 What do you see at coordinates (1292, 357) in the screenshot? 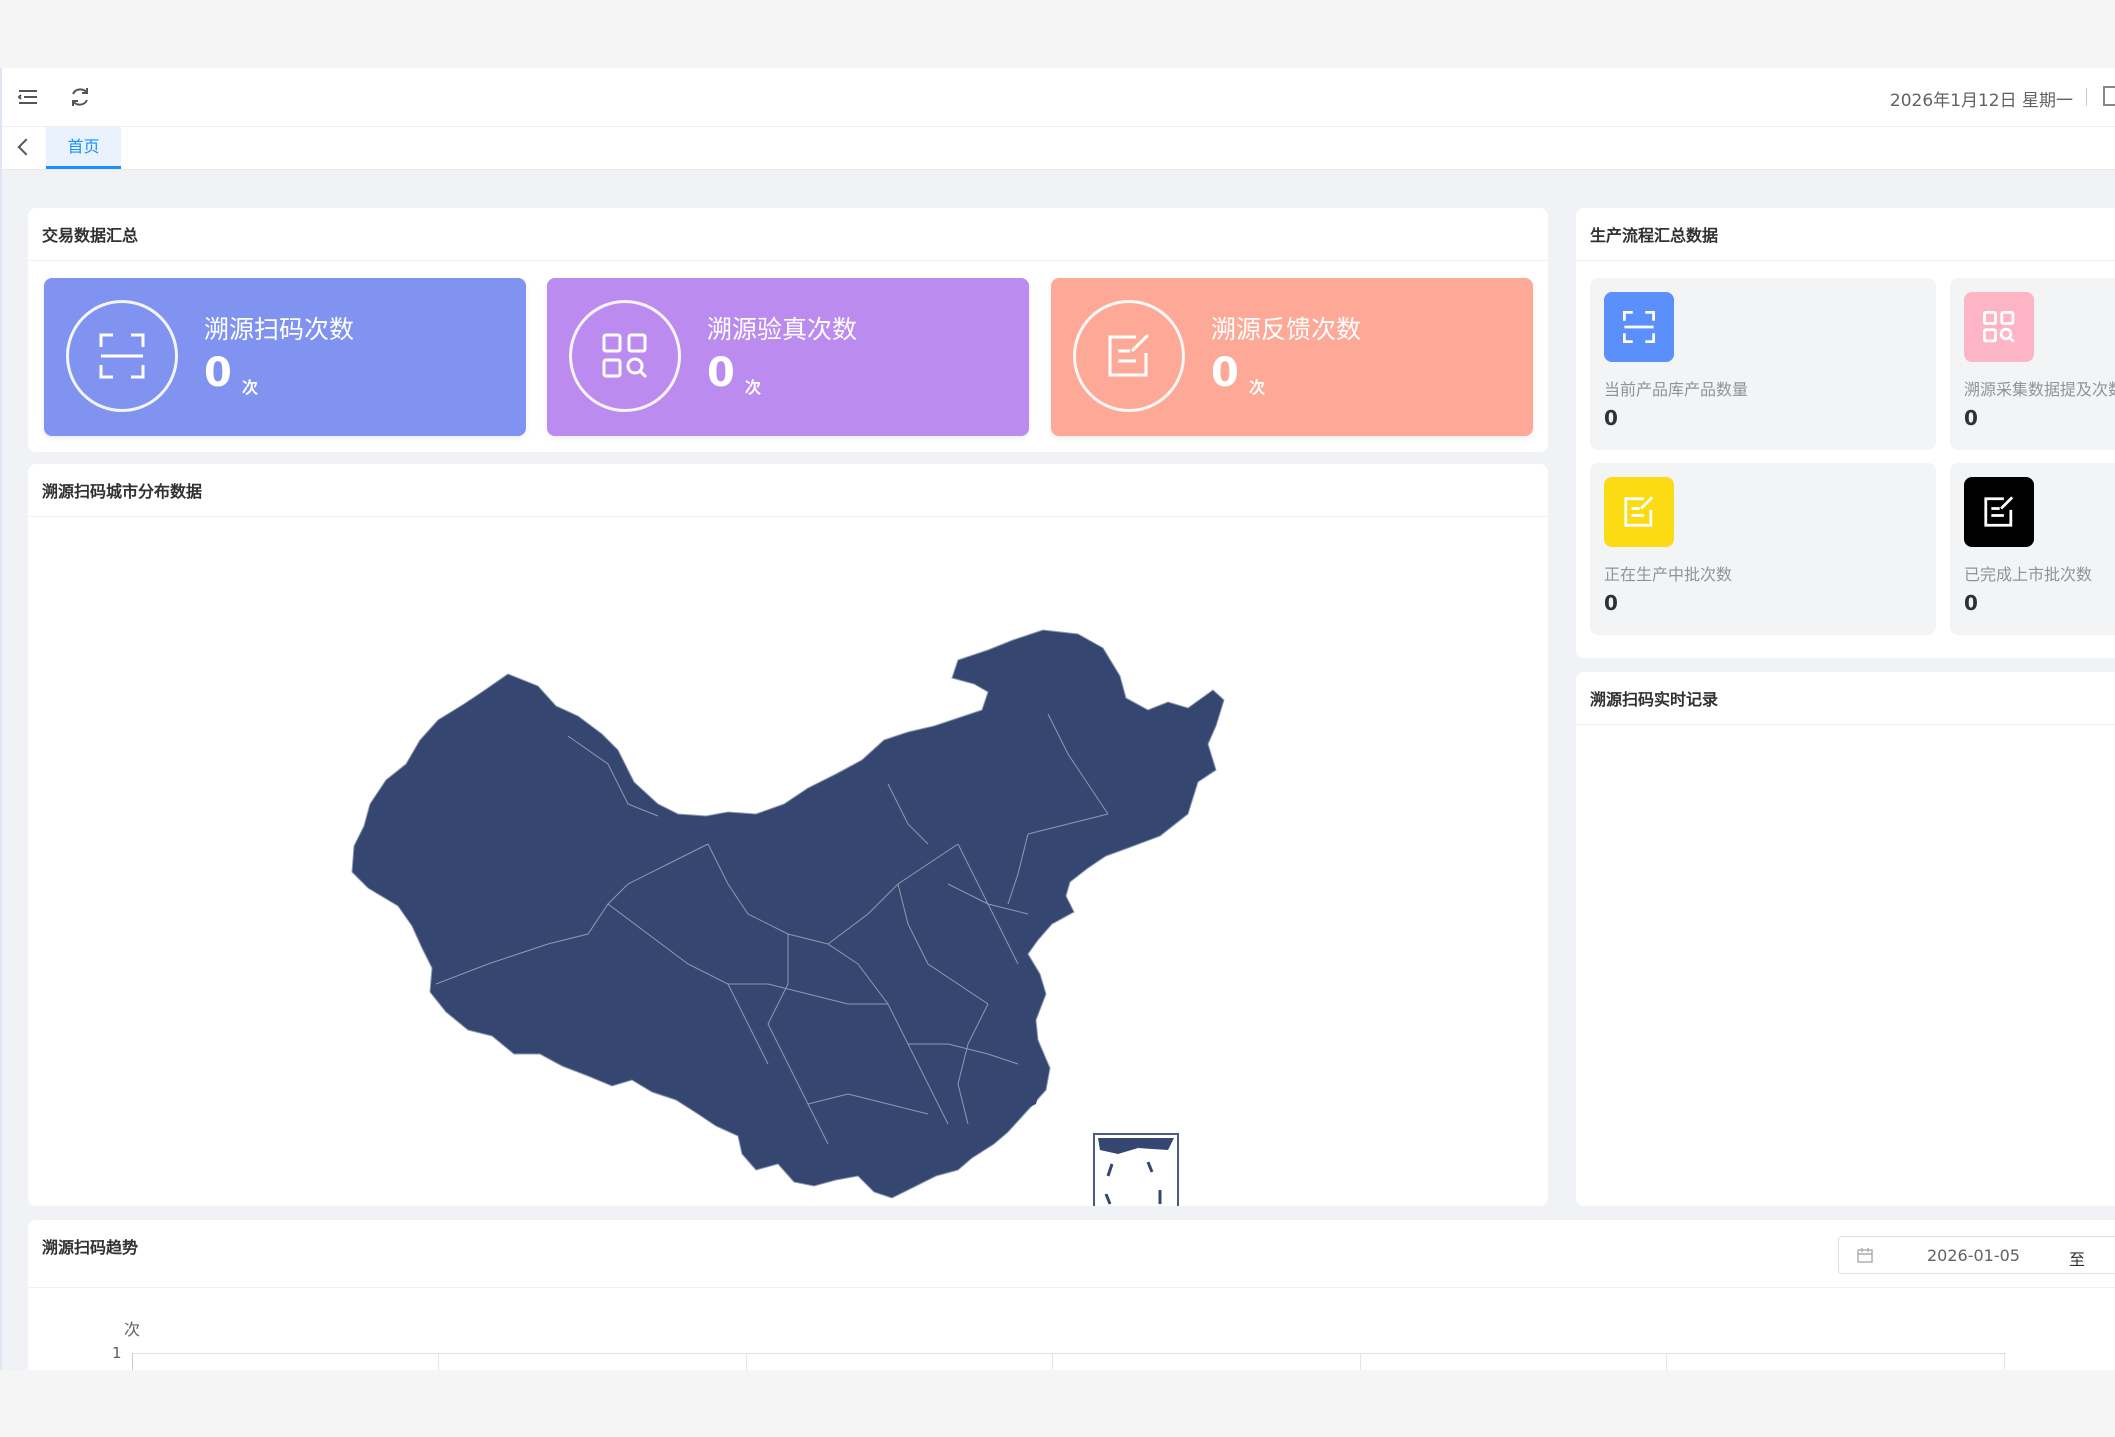
I see `stat-feedback-count: 溯源反馈次数 0 次` at bounding box center [1292, 357].